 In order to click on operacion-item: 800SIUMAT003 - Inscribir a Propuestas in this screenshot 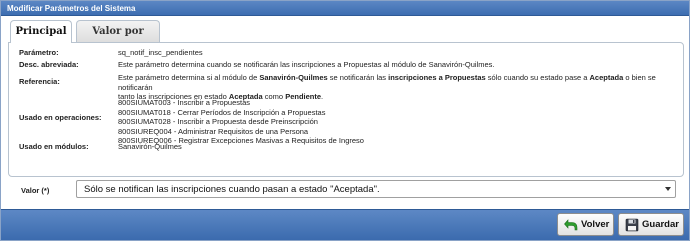, I will do `click(184, 102)`.